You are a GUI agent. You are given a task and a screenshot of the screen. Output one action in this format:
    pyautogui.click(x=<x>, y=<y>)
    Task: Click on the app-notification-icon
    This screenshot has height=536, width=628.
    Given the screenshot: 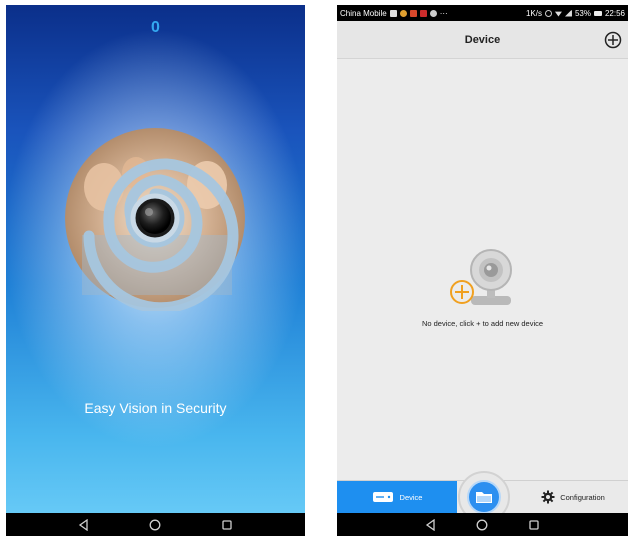 What is the action you would take?
    pyautogui.click(x=403, y=13)
    